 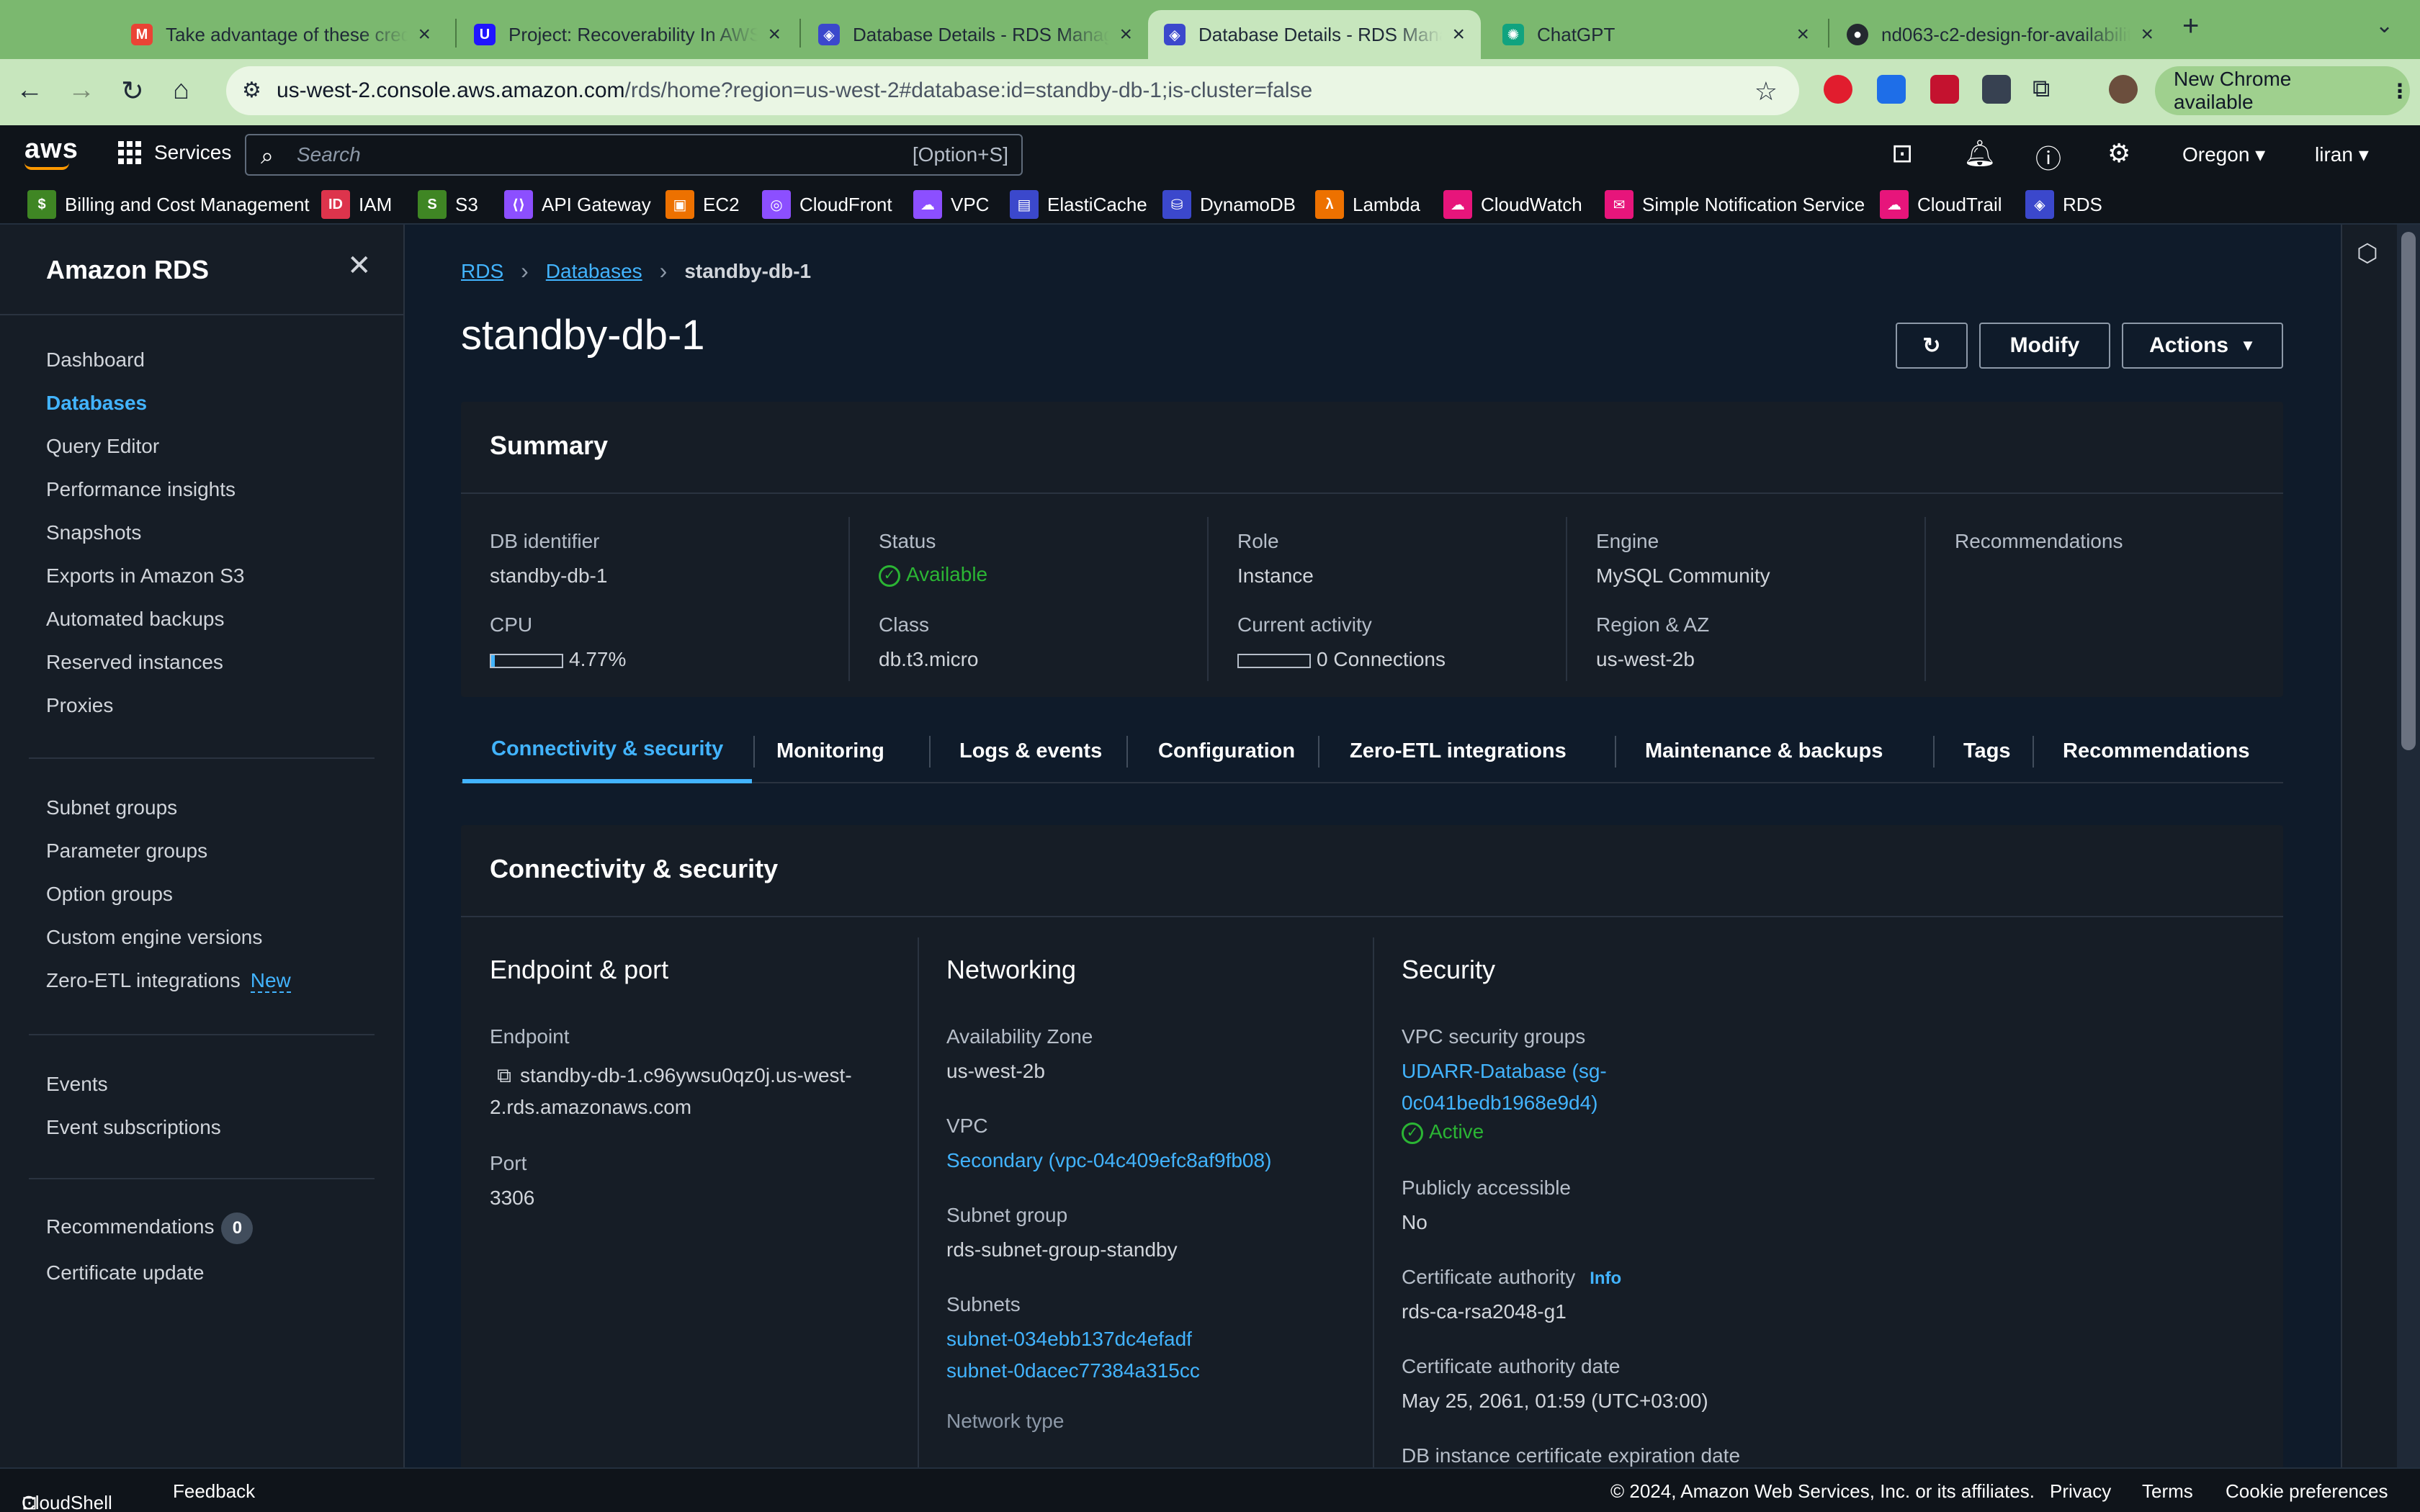 I want to click on browser-tab: U Project: Recoverability In AWS ×, so click(x=627, y=34).